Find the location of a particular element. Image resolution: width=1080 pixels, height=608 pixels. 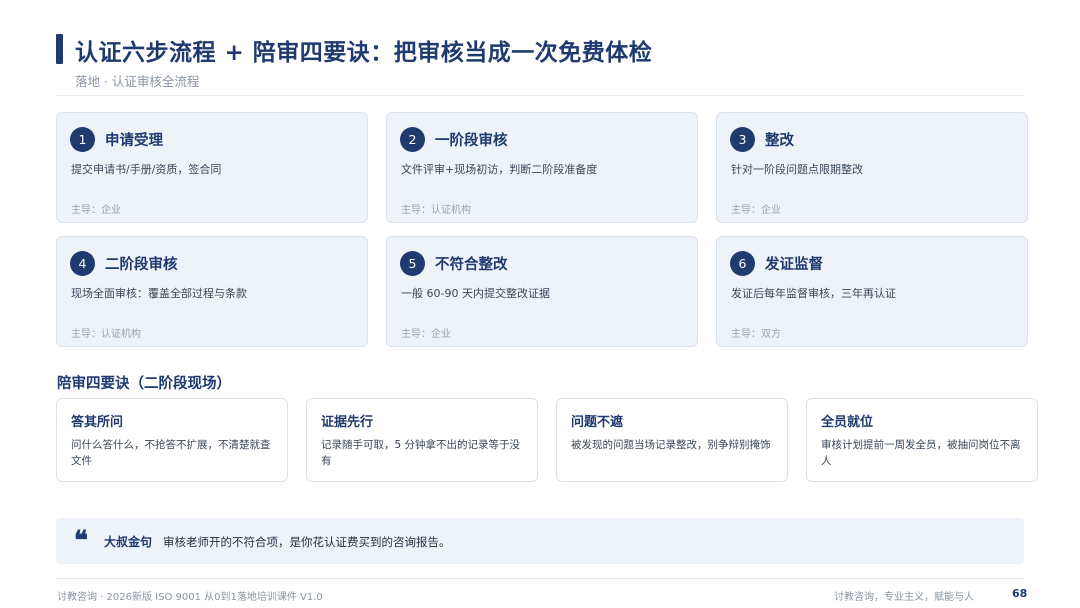

step-card-6: 6 发证监督 发证后每年监督审核，三年再认证 主导：双方 is located at coordinates (872, 291).